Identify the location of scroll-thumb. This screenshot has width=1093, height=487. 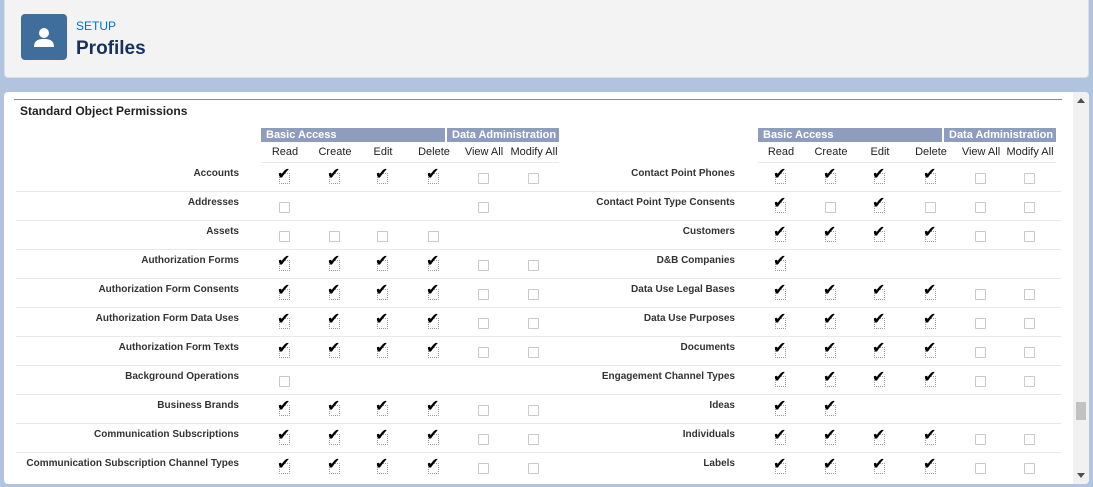
(1081, 411).